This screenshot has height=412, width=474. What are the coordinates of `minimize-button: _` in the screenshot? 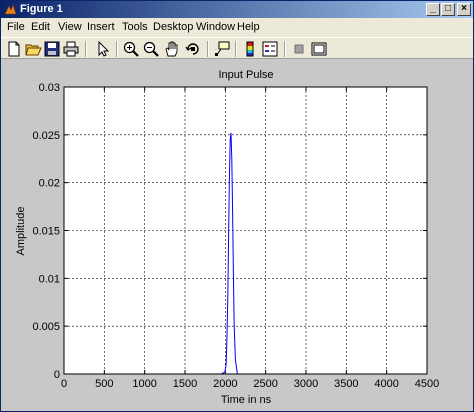 It's located at (433, 9).